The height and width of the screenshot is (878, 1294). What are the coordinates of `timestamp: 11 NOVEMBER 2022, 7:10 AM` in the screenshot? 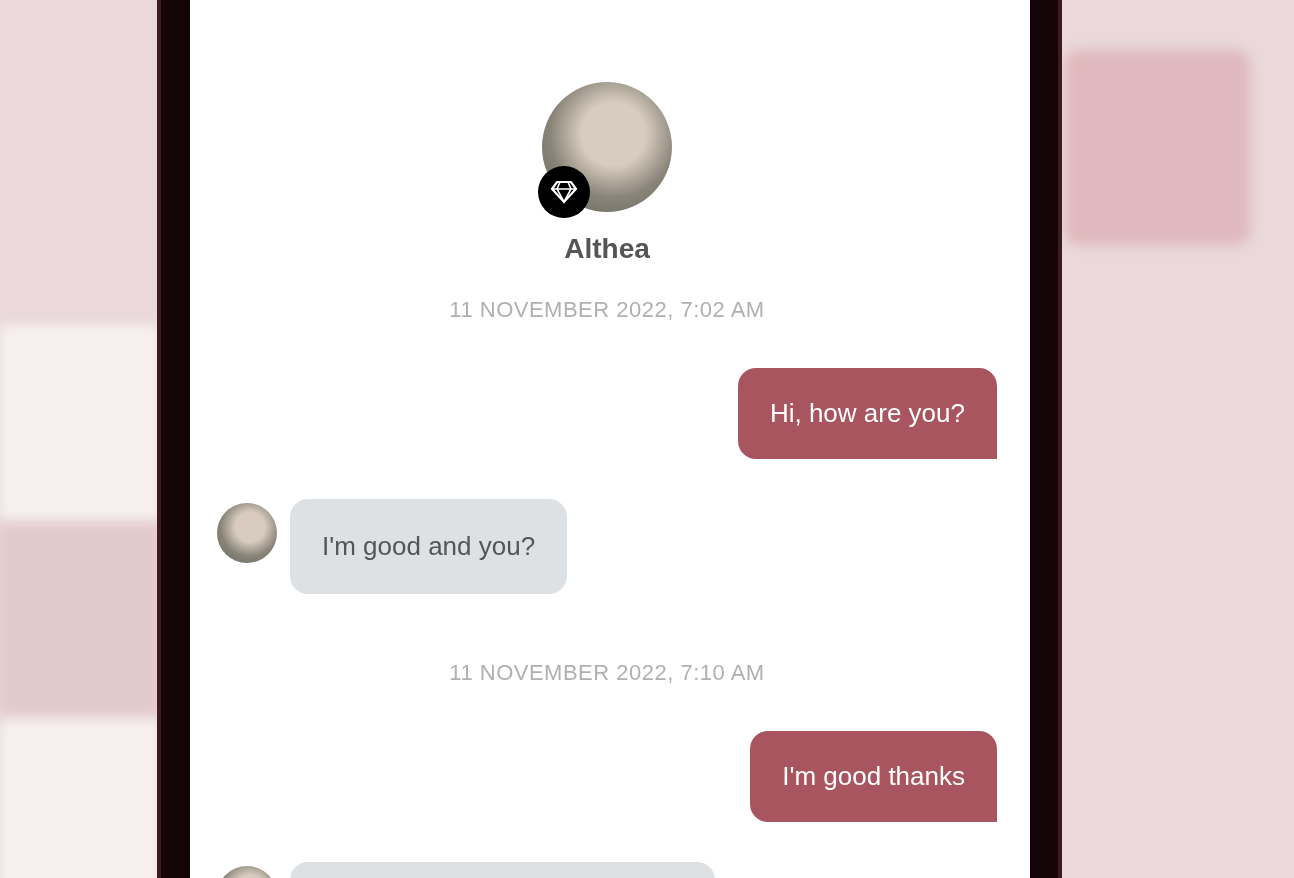 It's located at (607, 673).